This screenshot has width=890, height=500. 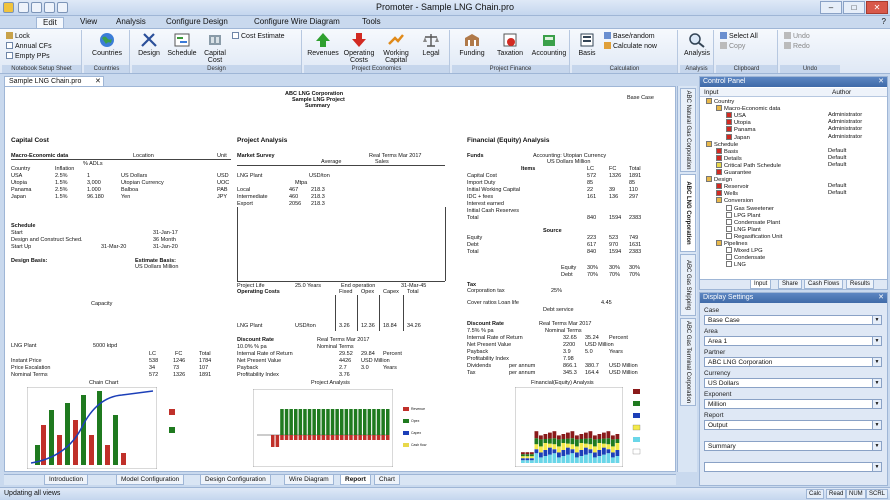 I want to click on sheet-tab-report: Report, so click(x=355, y=480).